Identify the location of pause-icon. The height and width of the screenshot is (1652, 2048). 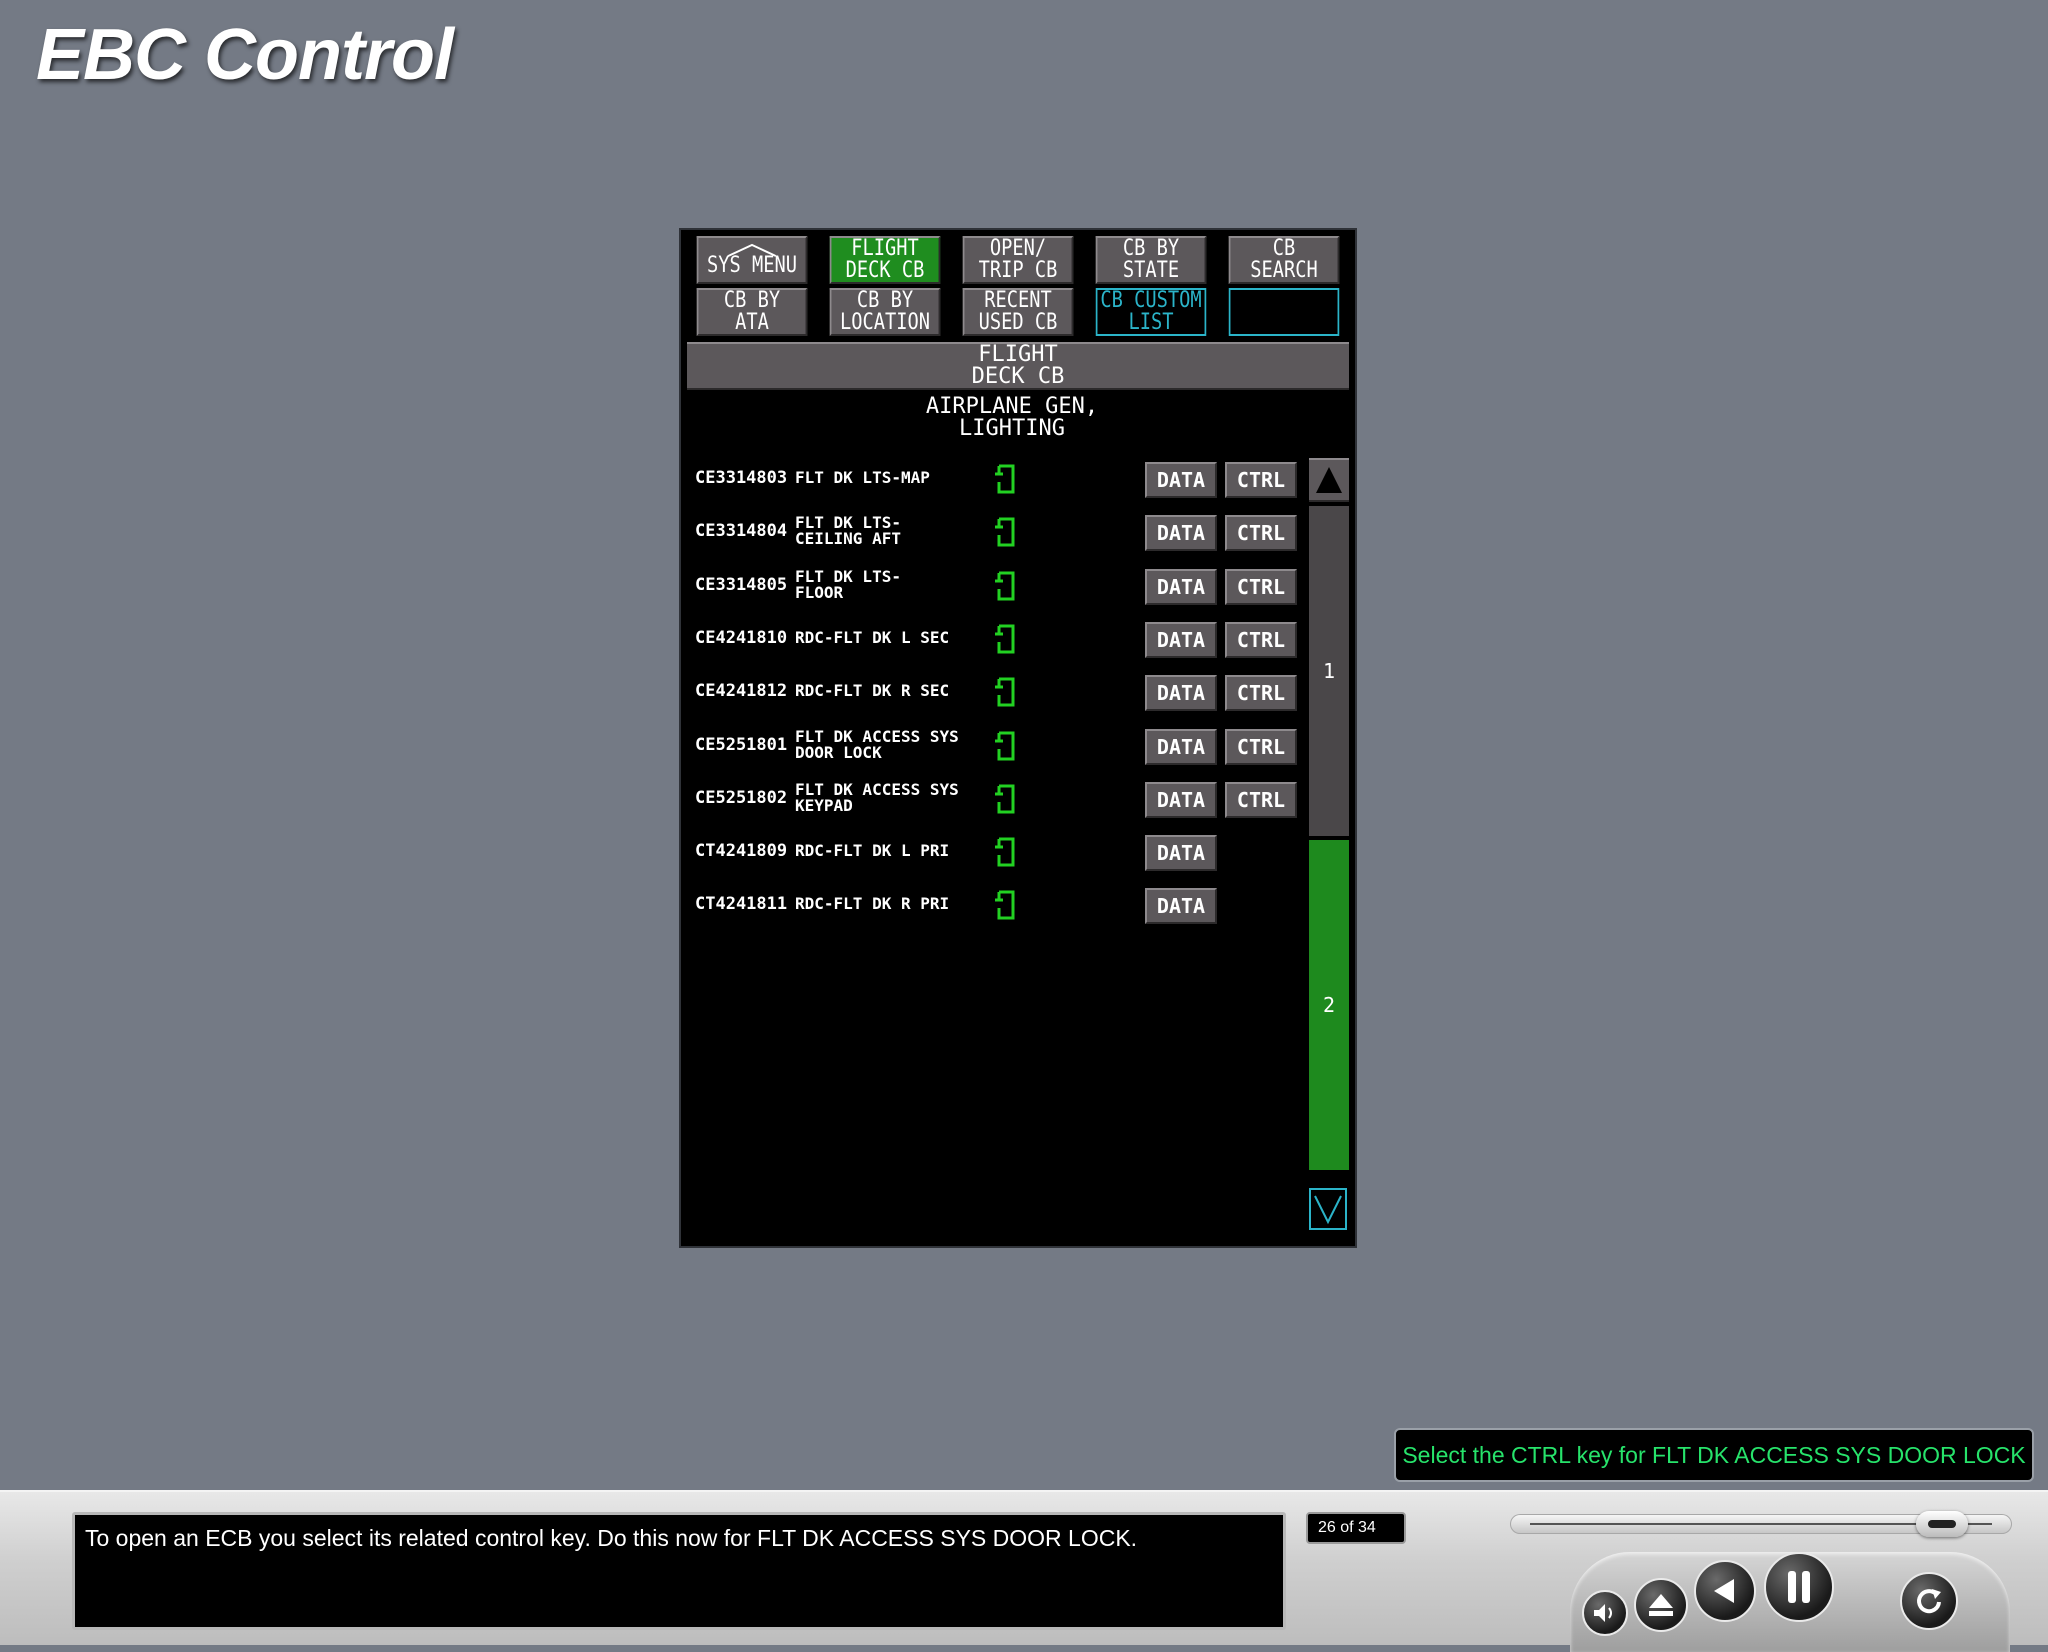
(1799, 1587).